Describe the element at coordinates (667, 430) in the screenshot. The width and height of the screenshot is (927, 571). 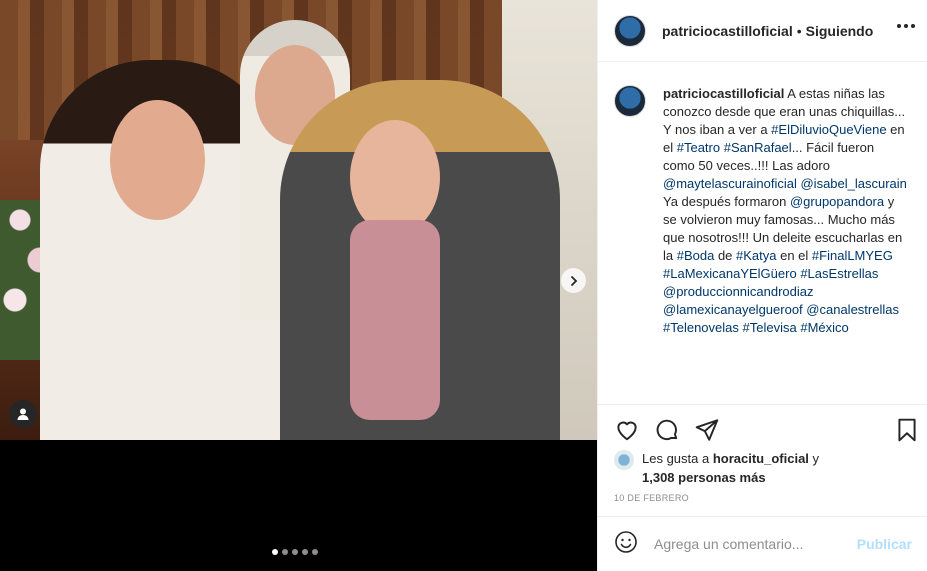
I see `comment-icon` at that location.